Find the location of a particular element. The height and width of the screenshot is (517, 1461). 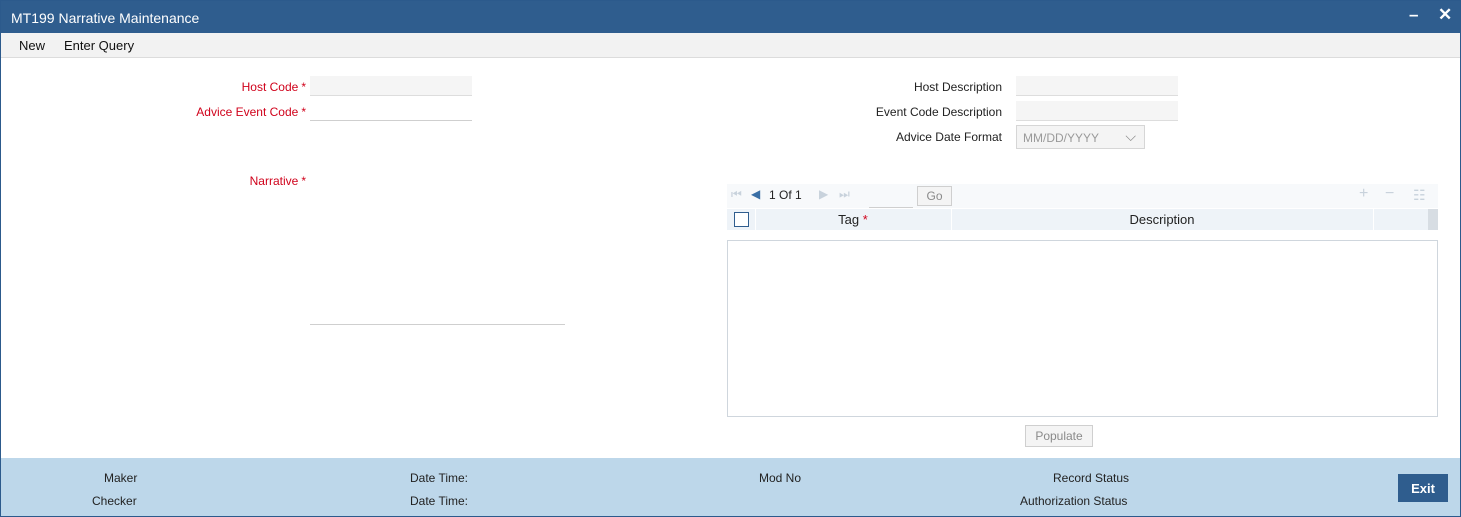

next-page-icon: ▶ is located at coordinates (823, 194).